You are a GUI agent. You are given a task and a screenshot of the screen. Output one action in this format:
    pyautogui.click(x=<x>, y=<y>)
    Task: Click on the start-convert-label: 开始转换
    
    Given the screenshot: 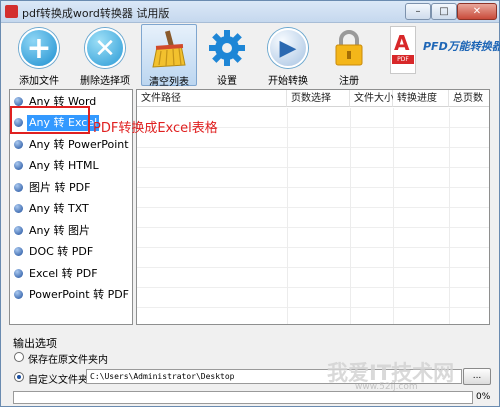 What is the action you would take?
    pyautogui.click(x=288, y=81)
    